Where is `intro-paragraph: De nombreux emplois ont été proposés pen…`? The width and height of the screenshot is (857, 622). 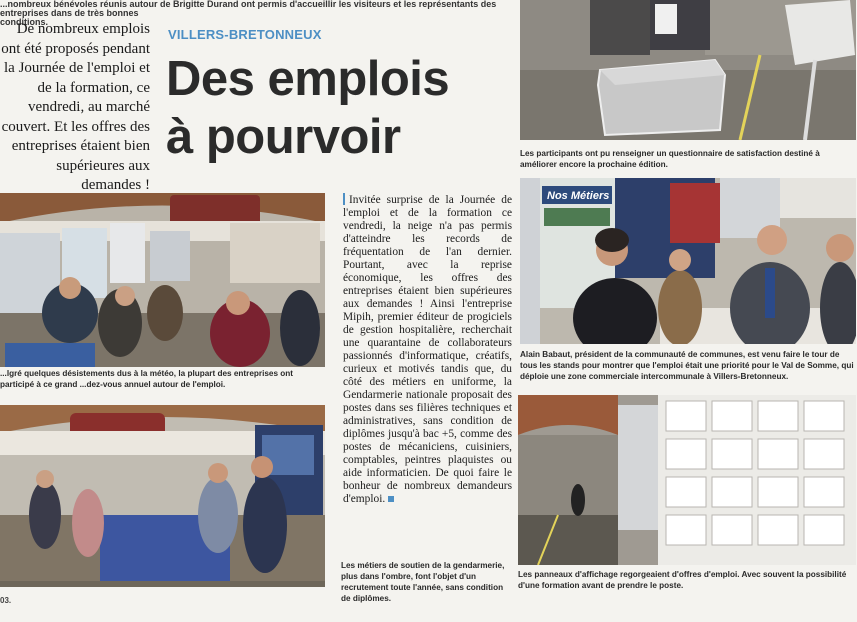 intro-paragraph: De nombreux emplois ont été proposés pen… is located at coordinates (75, 107).